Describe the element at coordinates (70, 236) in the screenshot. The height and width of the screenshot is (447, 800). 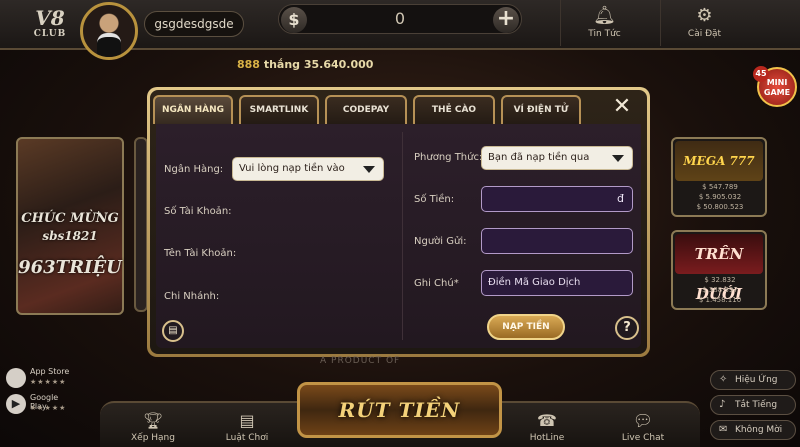
I see `promo-winner: sbs1821` at that location.